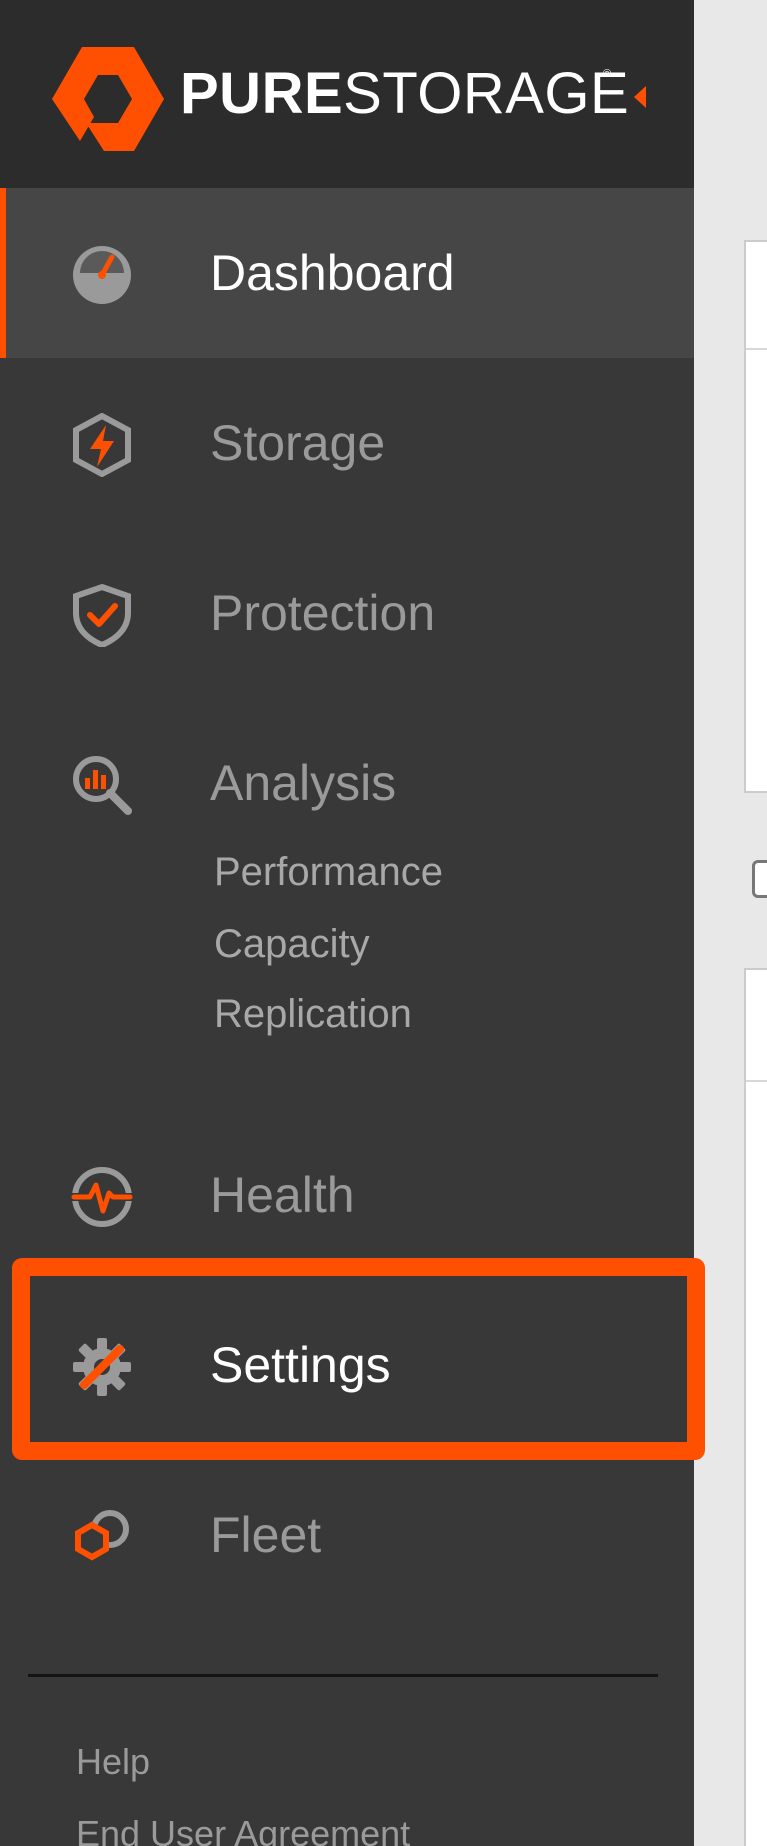 Image resolution: width=767 pixels, height=1846 pixels. I want to click on active-indicator, so click(3, 273).